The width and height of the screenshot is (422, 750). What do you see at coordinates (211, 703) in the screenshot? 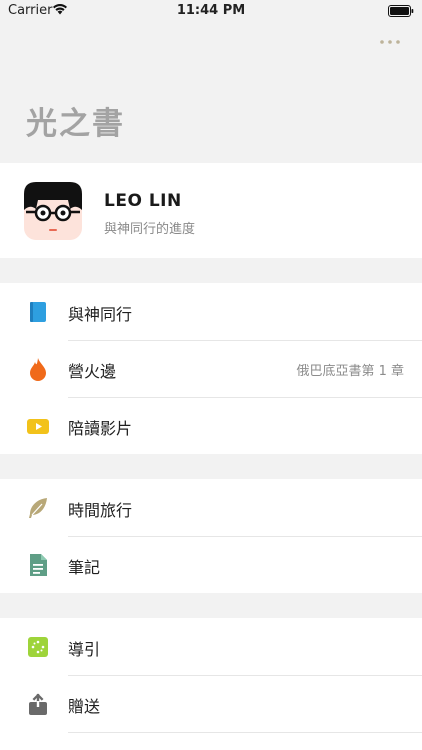
I see `menu-item-gift: 贈送` at bounding box center [211, 703].